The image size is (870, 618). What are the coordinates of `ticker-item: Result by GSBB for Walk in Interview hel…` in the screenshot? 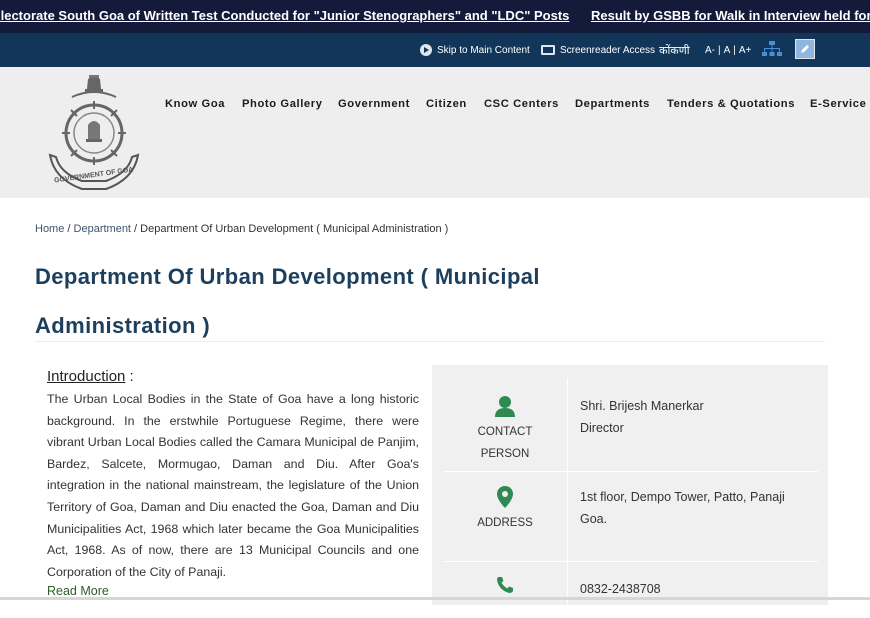 It's located at (730, 15).